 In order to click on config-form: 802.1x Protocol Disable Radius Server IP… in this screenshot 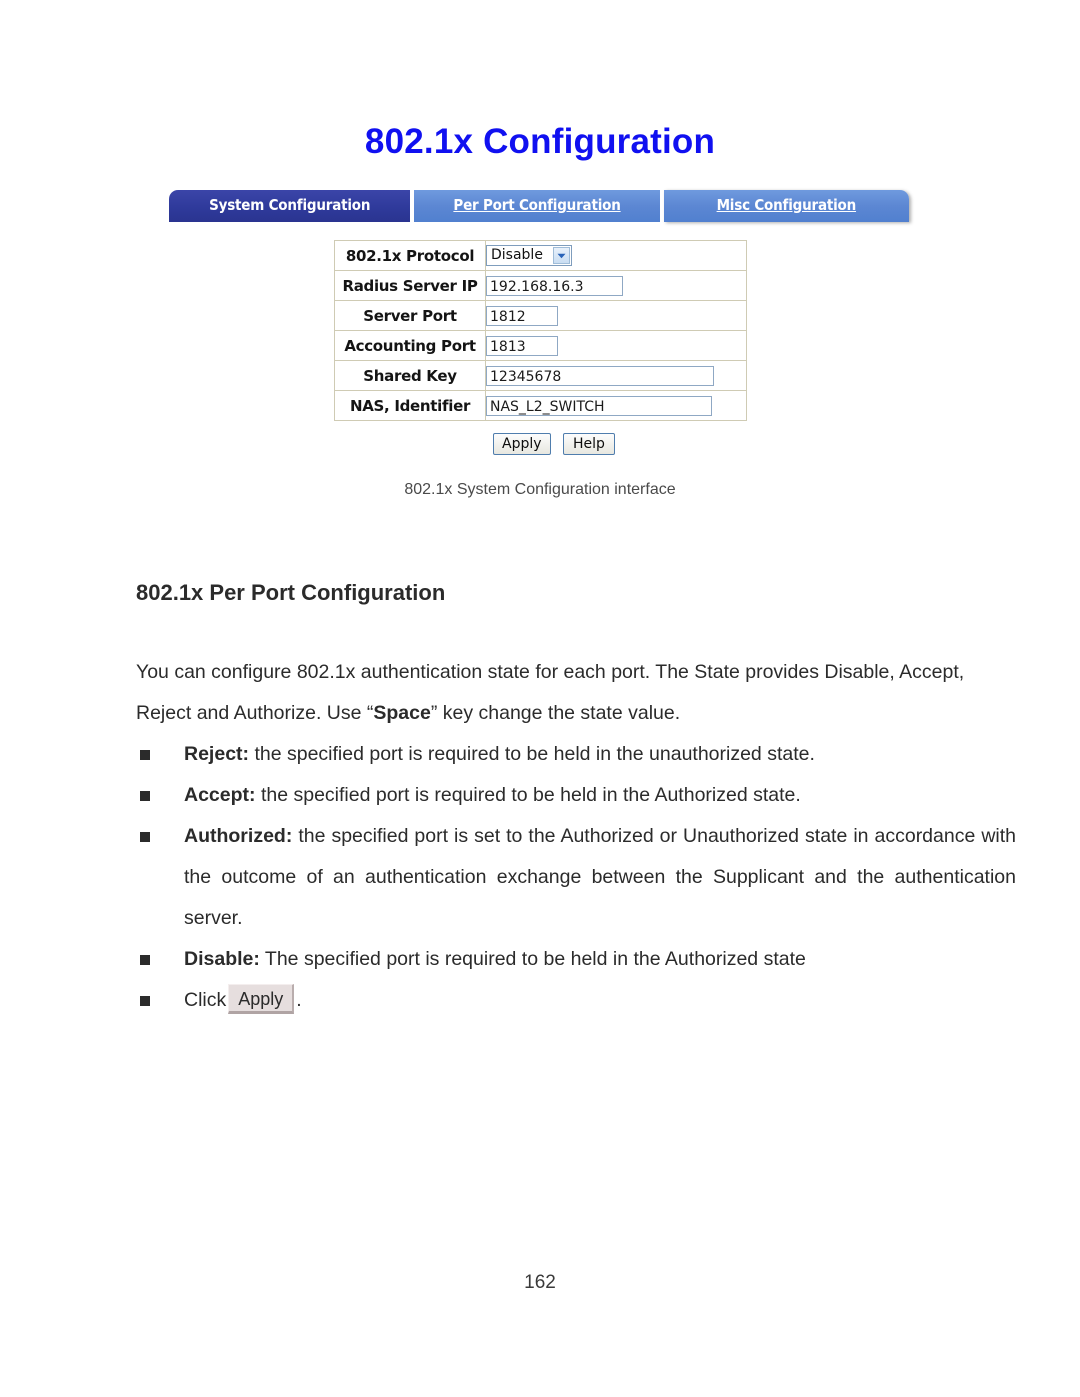, I will do `click(540, 330)`.